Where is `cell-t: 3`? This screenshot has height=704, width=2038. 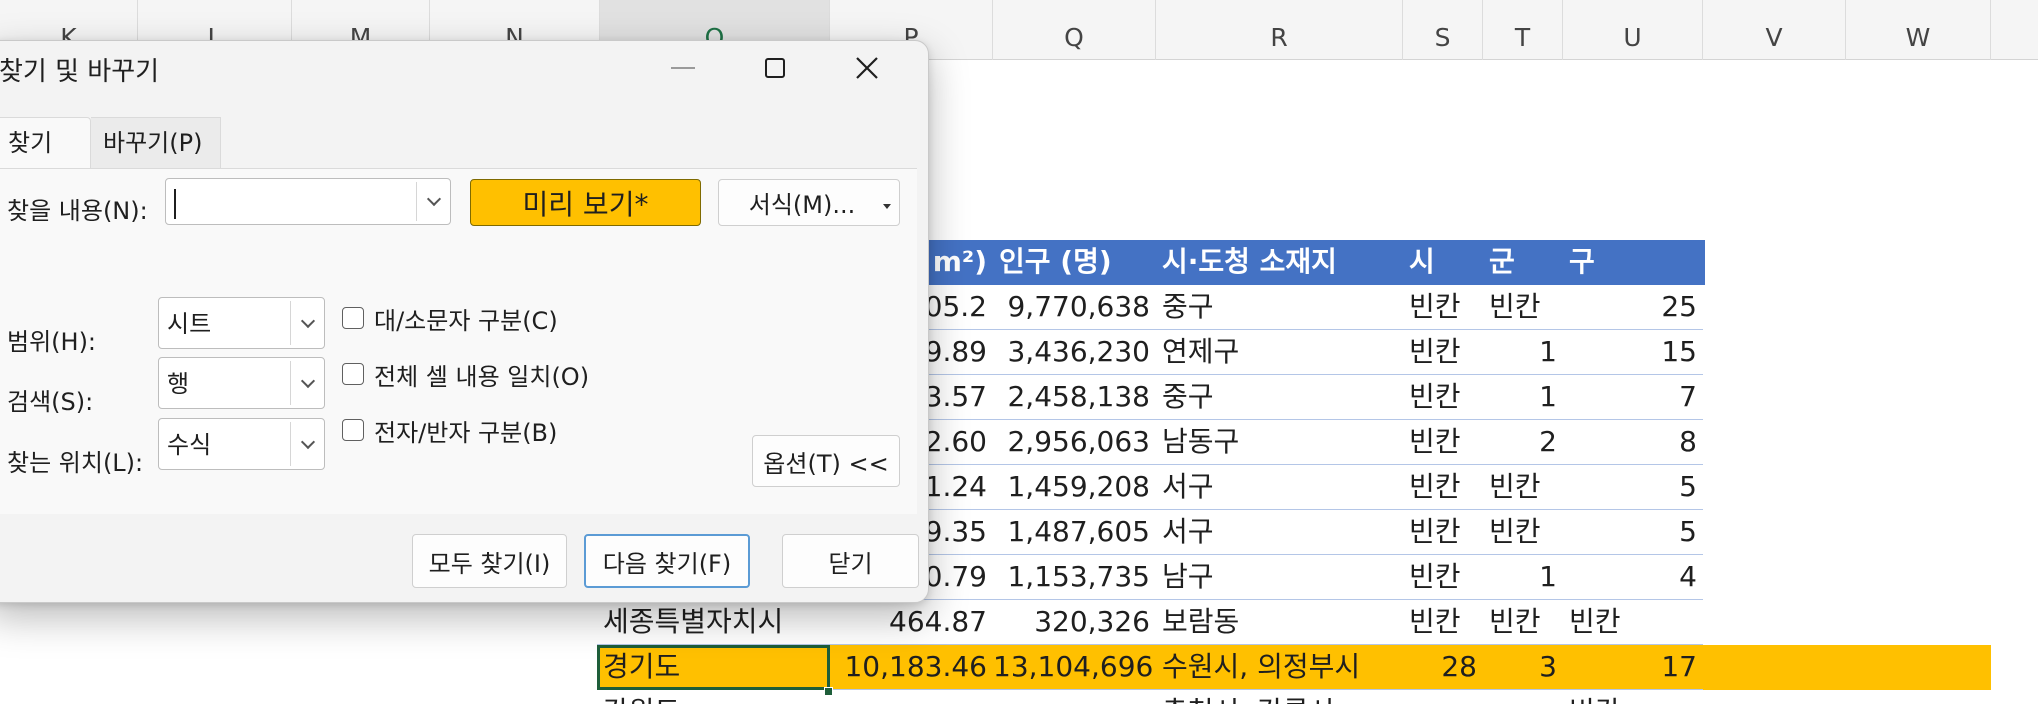
cell-t: 3 is located at coordinates (1523, 667).